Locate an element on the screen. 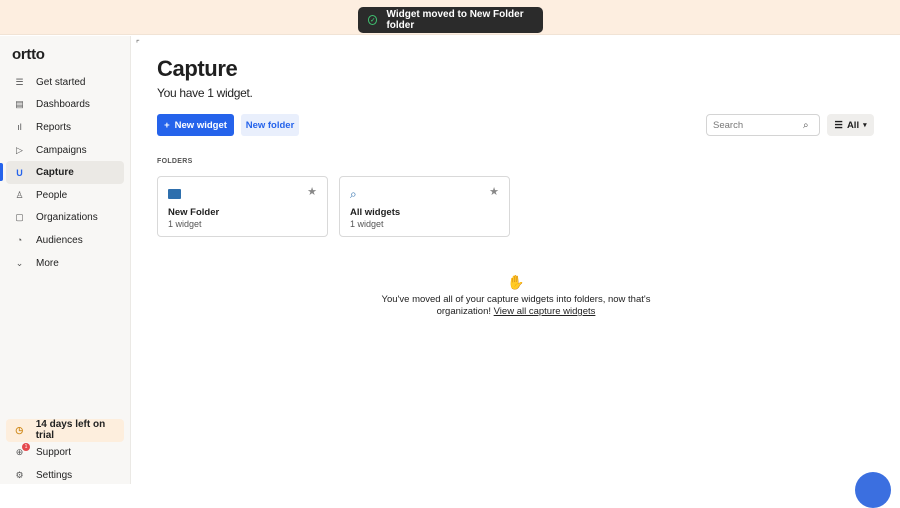  bar-chart-icon: ıl is located at coordinates (19, 127).